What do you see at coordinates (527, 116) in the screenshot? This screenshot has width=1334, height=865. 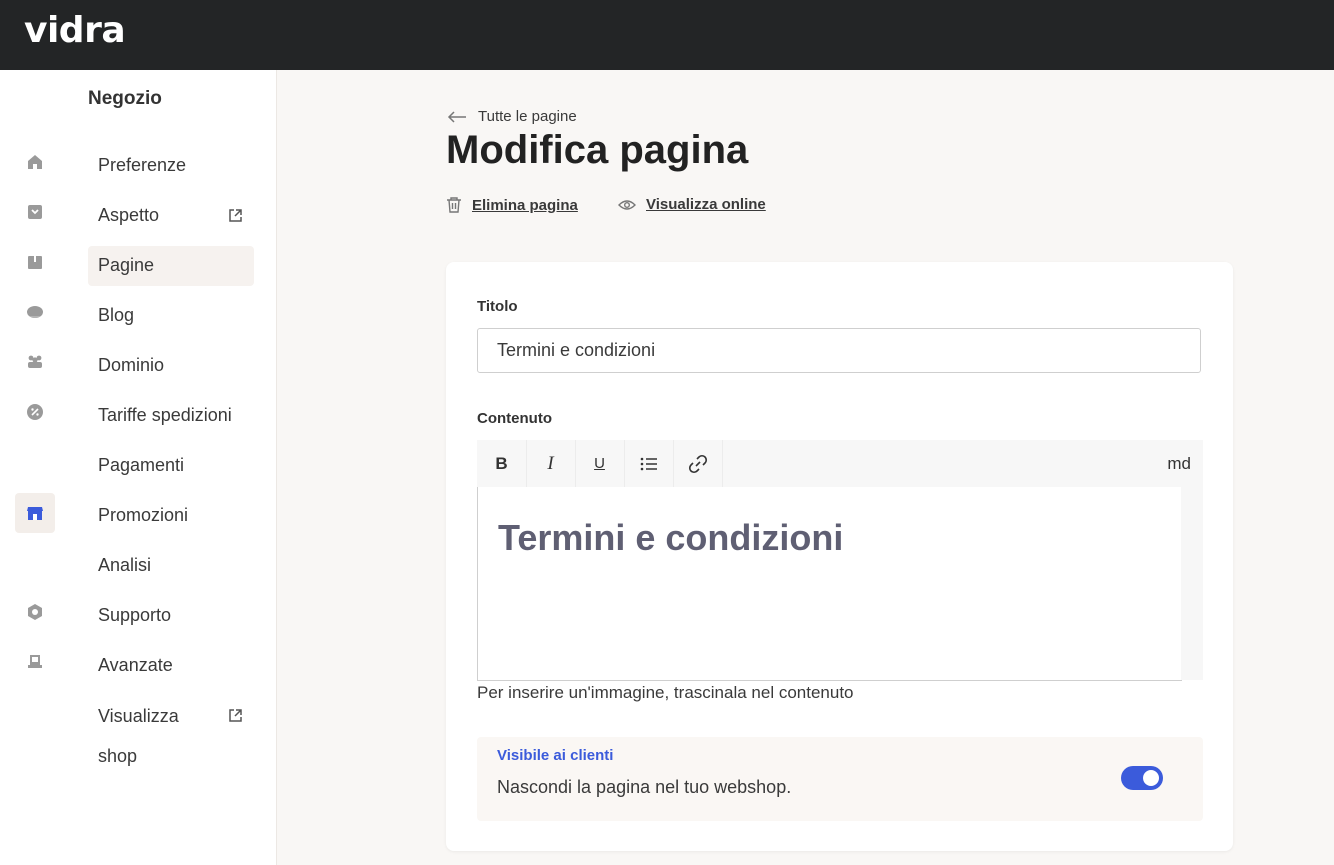 I see `back-link-label: Tutte le pagine` at bounding box center [527, 116].